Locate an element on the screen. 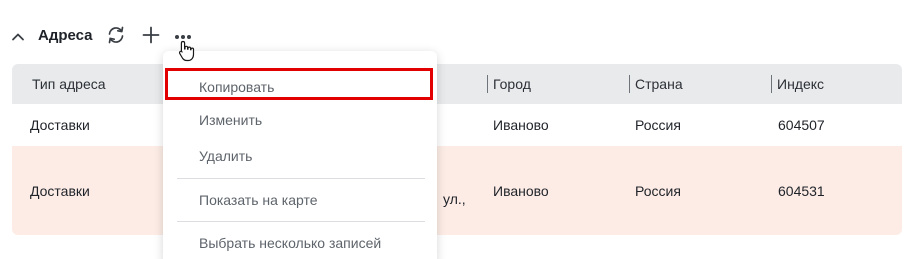 The height and width of the screenshot is (259, 922). table-header: Тип адреса Город Страна Индекс is located at coordinates (457, 84).